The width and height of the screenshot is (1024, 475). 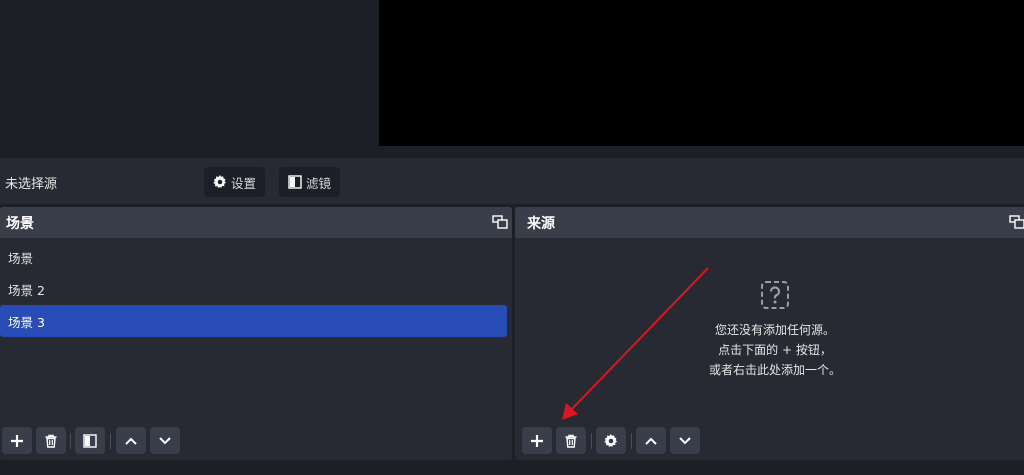 What do you see at coordinates (253, 257) in the screenshot?
I see `scene-item: 场景` at bounding box center [253, 257].